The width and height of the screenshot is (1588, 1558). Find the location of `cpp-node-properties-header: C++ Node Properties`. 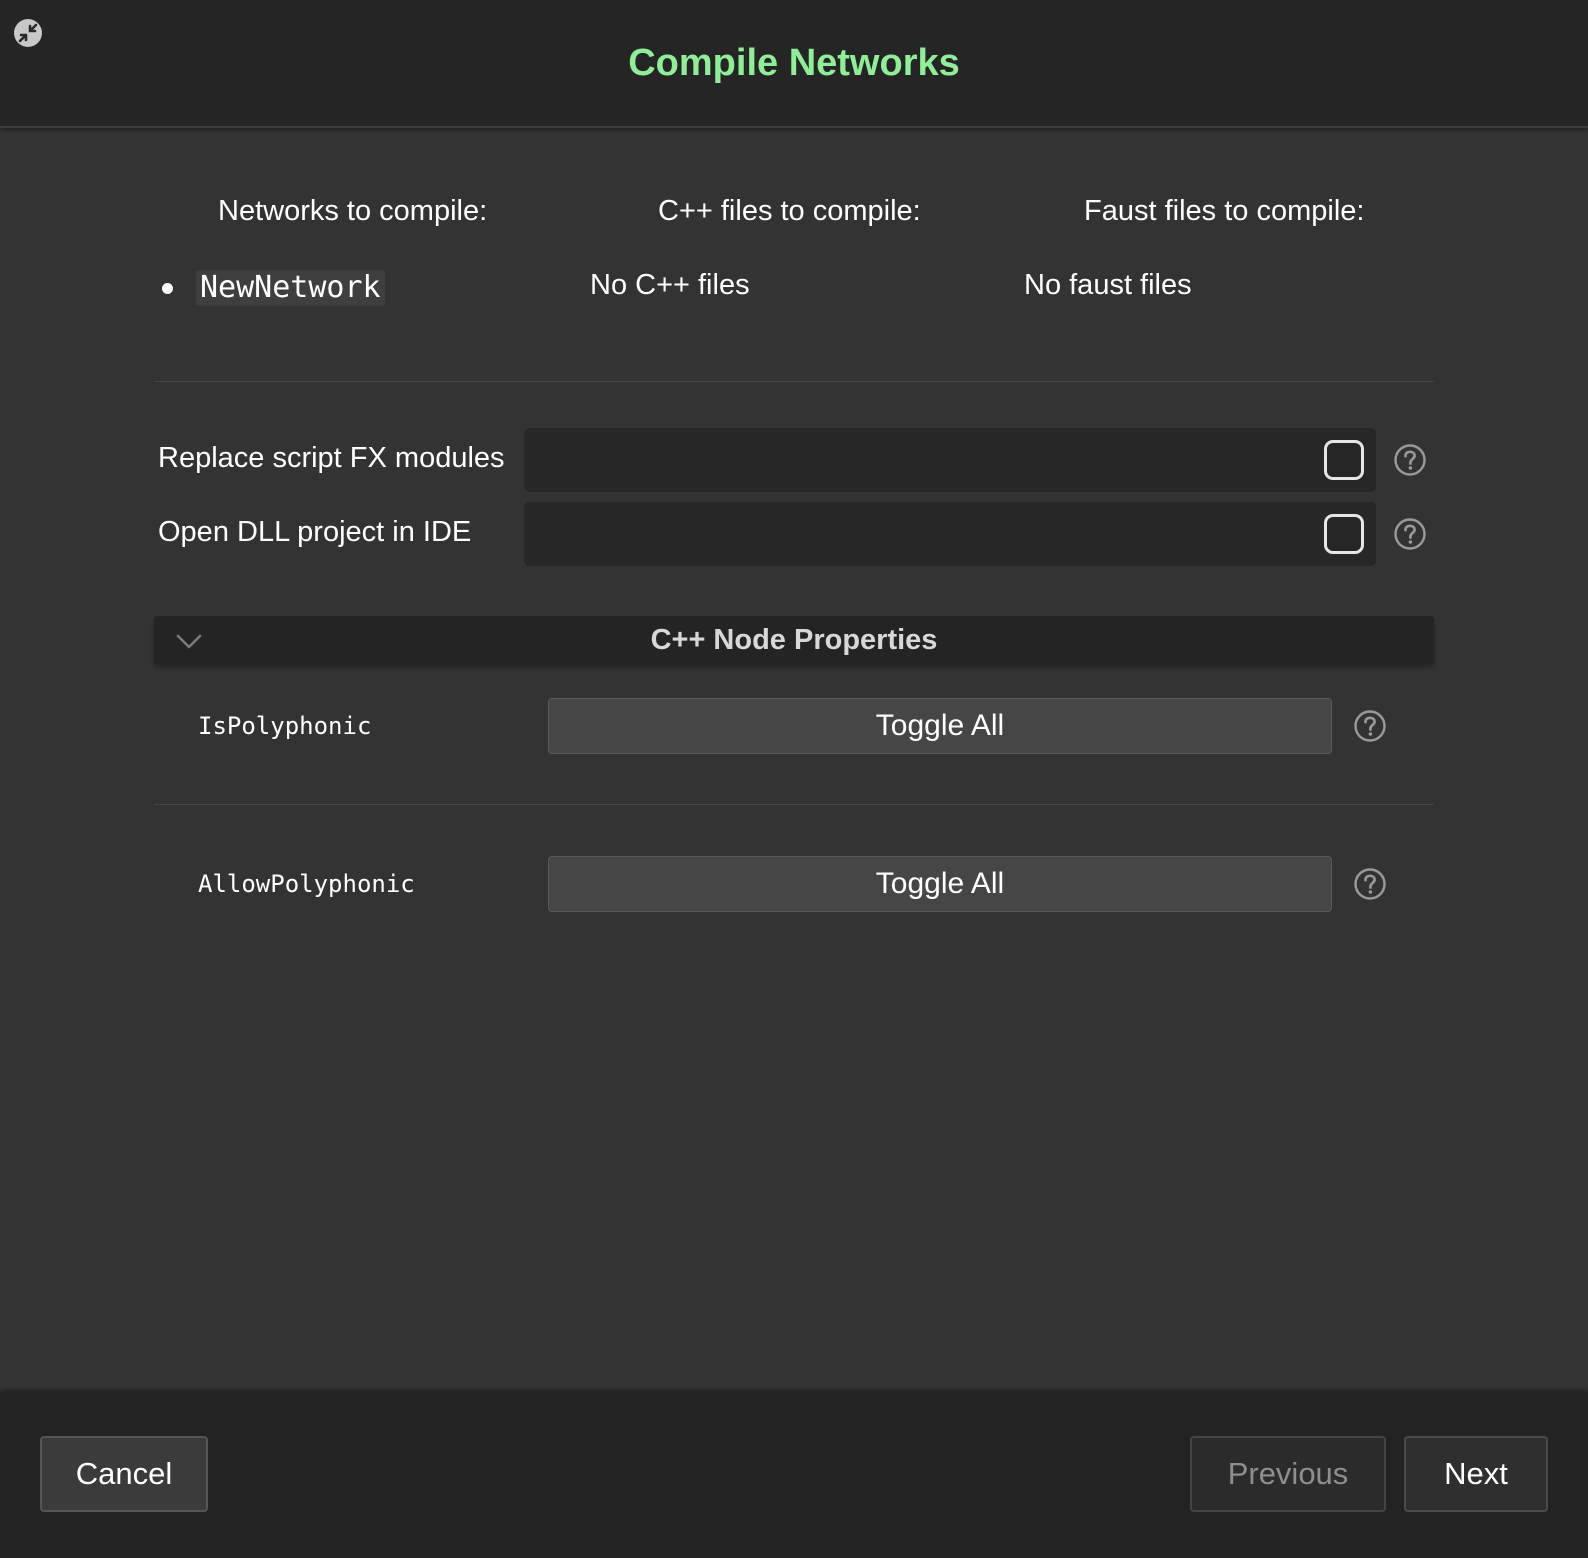

cpp-node-properties-header: C++ Node Properties is located at coordinates (794, 640).